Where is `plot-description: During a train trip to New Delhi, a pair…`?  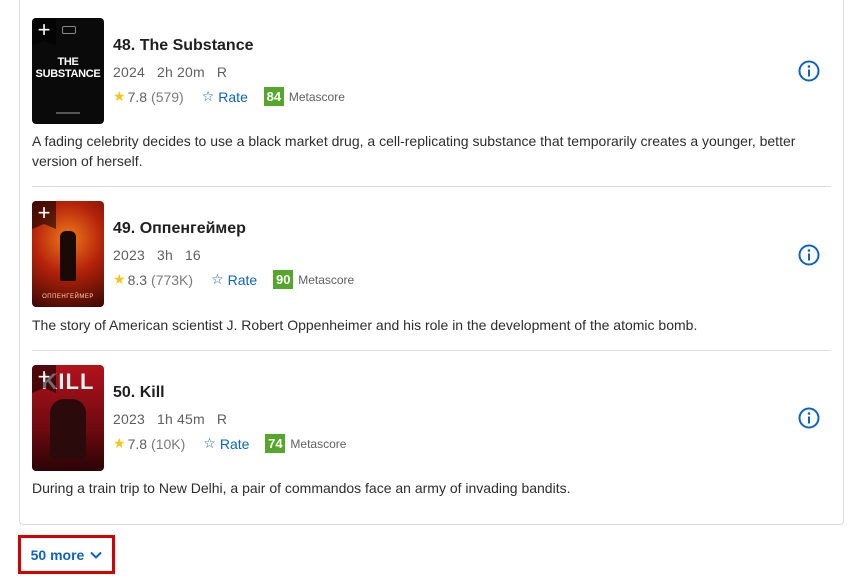 plot-description: During a train trip to New Delhi, a pair… is located at coordinates (301, 488).